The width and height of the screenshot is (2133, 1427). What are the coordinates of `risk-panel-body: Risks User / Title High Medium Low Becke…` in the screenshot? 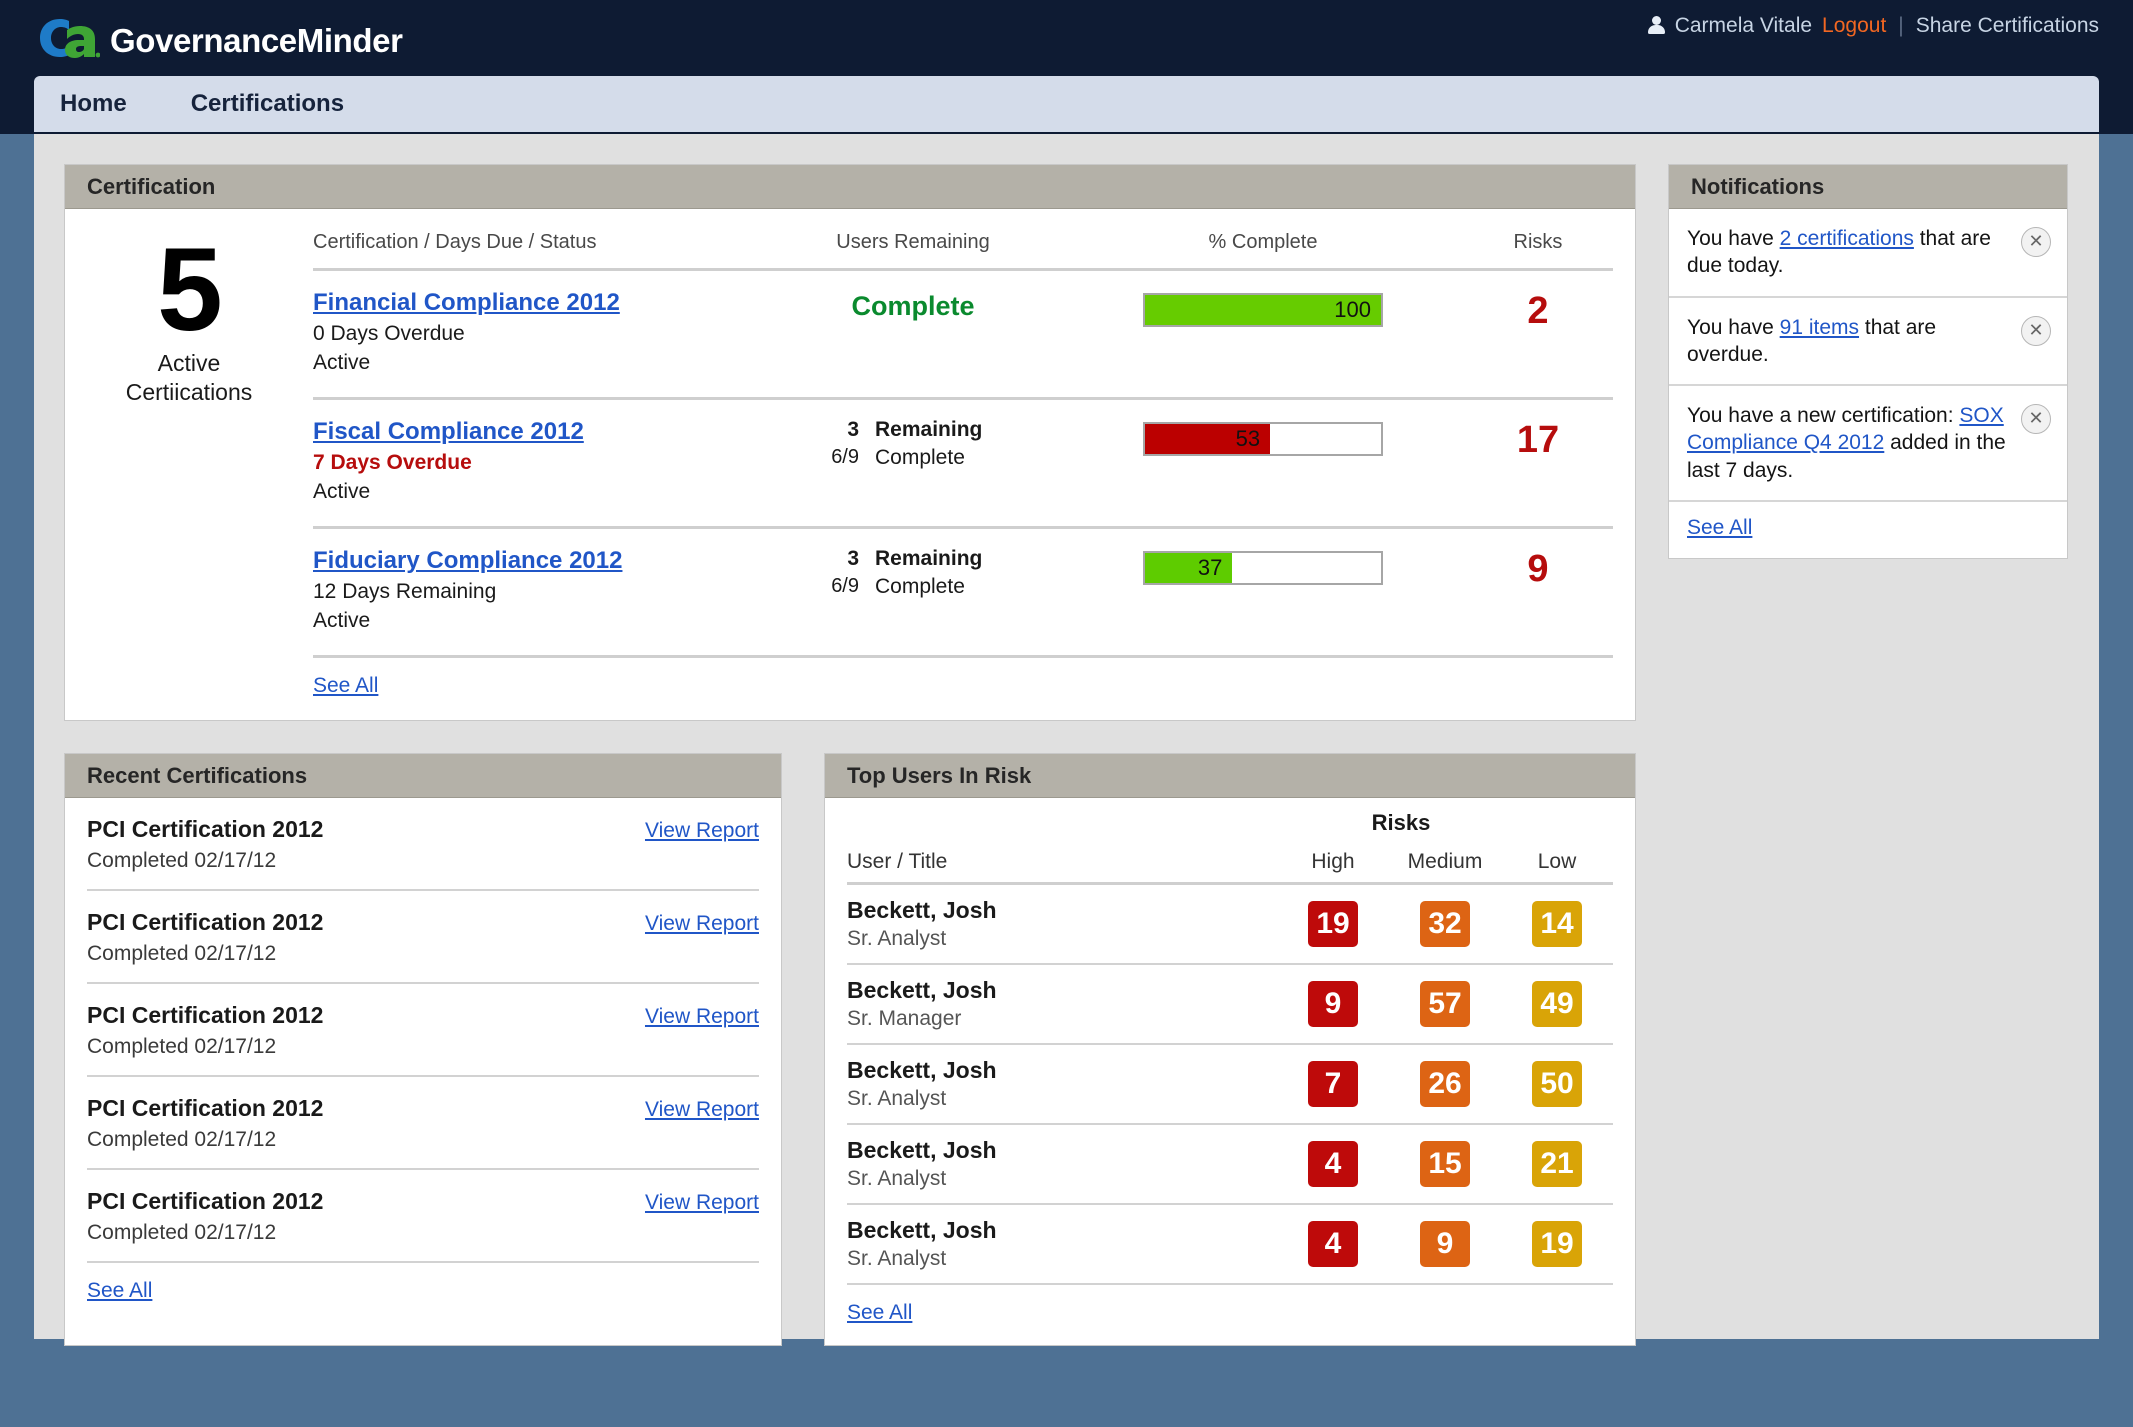 It's located at (1230, 1071).